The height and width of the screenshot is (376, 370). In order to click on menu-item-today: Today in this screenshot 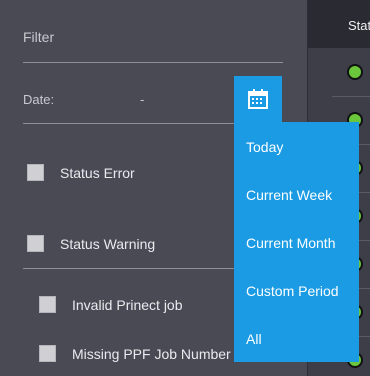, I will do `click(264, 147)`.